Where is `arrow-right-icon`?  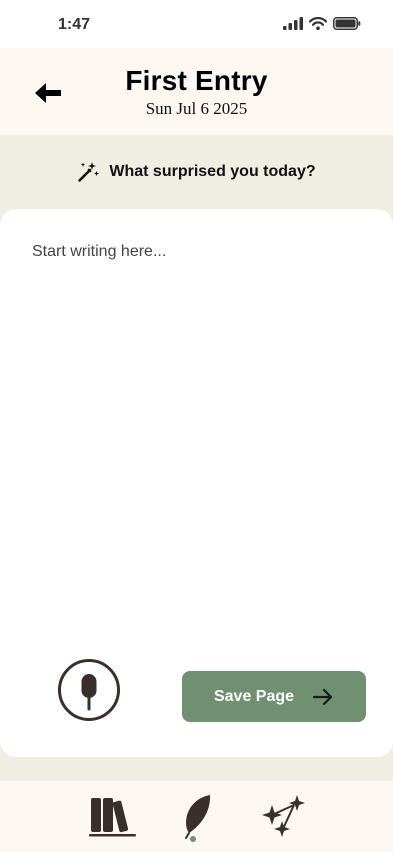
arrow-right-icon is located at coordinates (322, 696).